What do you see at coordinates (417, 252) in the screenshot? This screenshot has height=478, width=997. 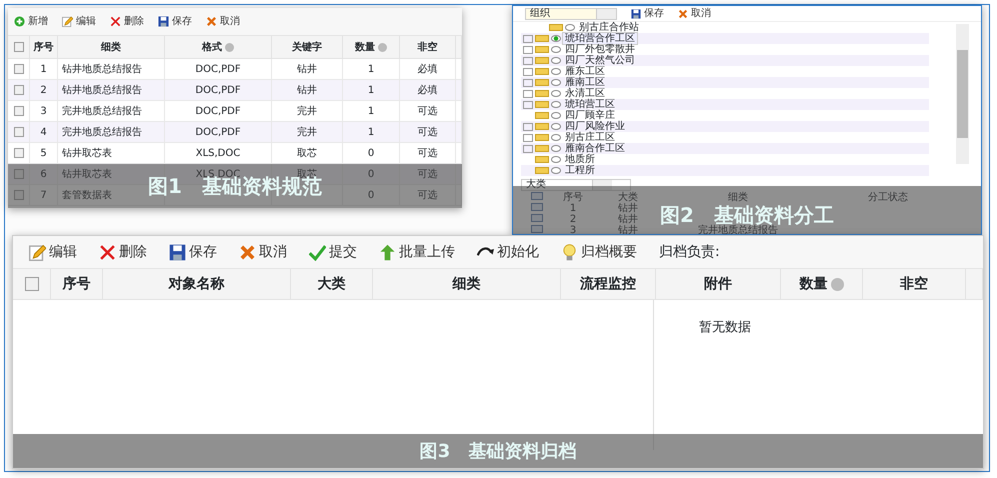 I see `upload-button: 批量上传` at bounding box center [417, 252].